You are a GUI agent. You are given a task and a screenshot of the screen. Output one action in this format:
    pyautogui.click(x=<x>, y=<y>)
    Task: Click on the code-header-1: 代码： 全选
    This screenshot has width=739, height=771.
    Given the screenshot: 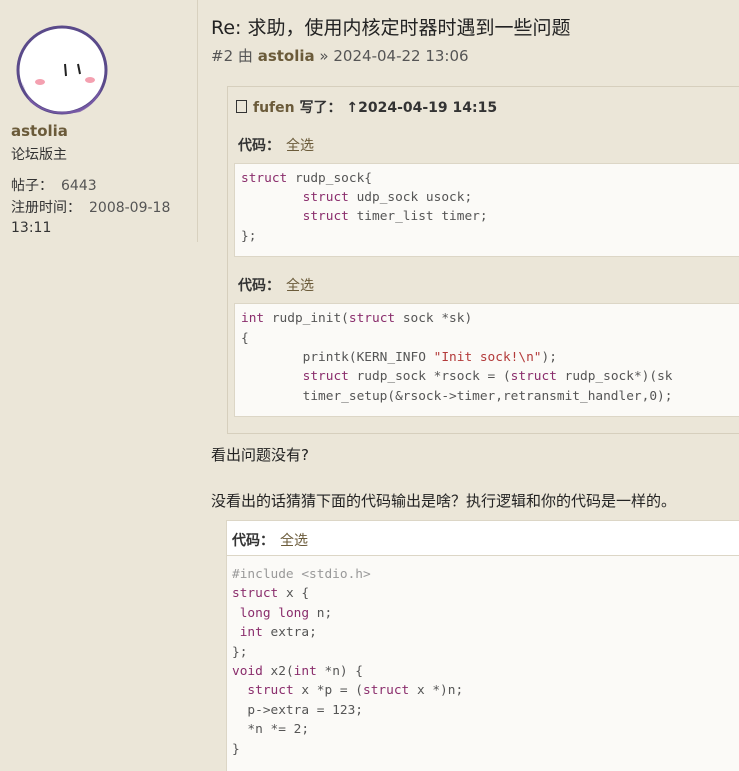 What is the action you would take?
    pyautogui.click(x=276, y=145)
    